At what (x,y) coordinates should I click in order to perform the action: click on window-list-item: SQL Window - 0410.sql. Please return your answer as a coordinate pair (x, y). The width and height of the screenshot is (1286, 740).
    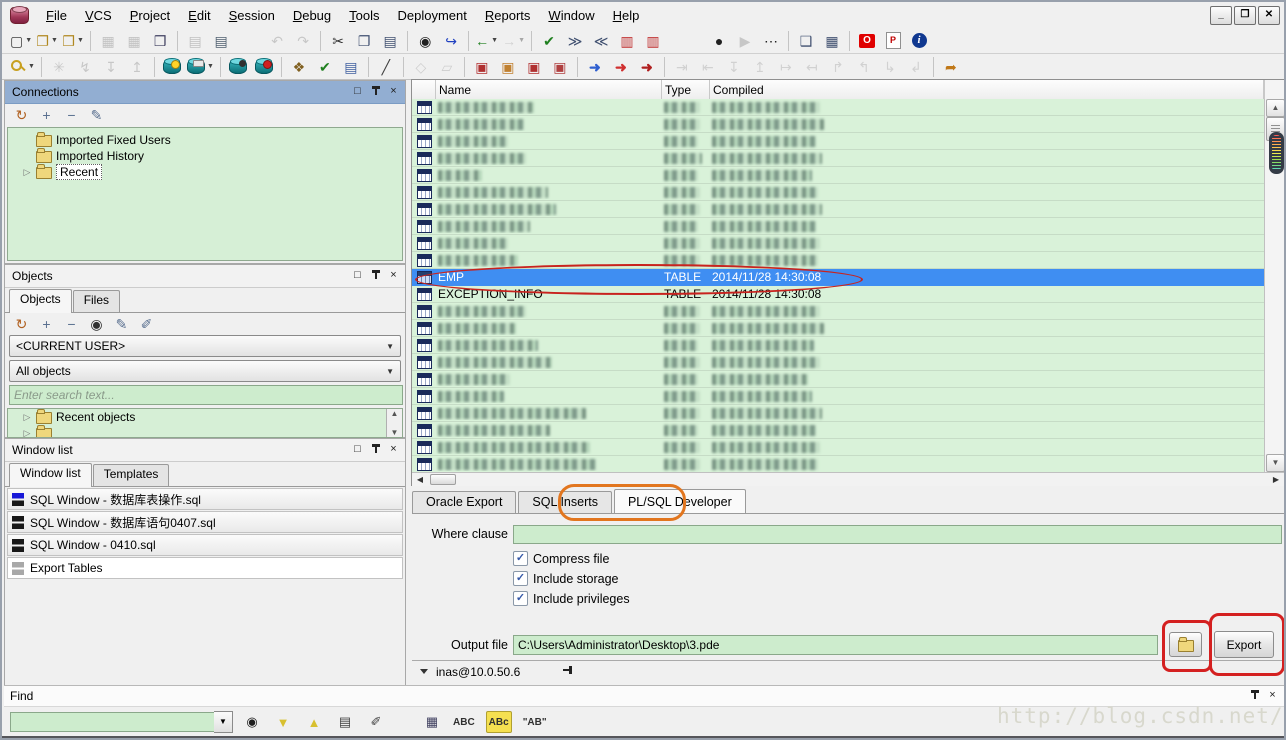
    Looking at the image, I should click on (205, 545).